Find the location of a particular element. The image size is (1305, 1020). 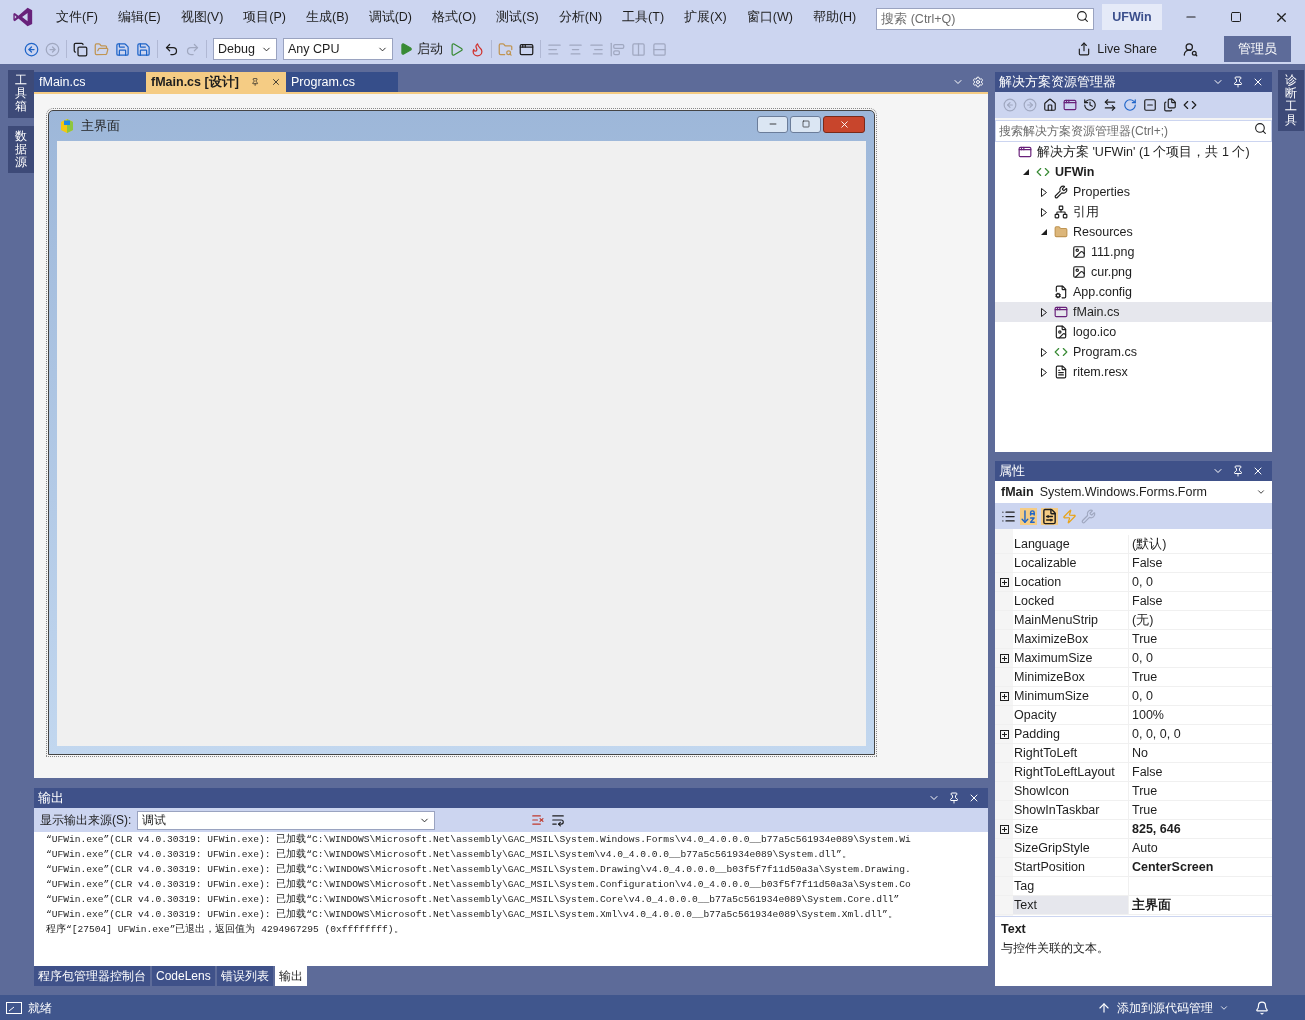

property-name: StartPosition is located at coordinates (1071, 867).